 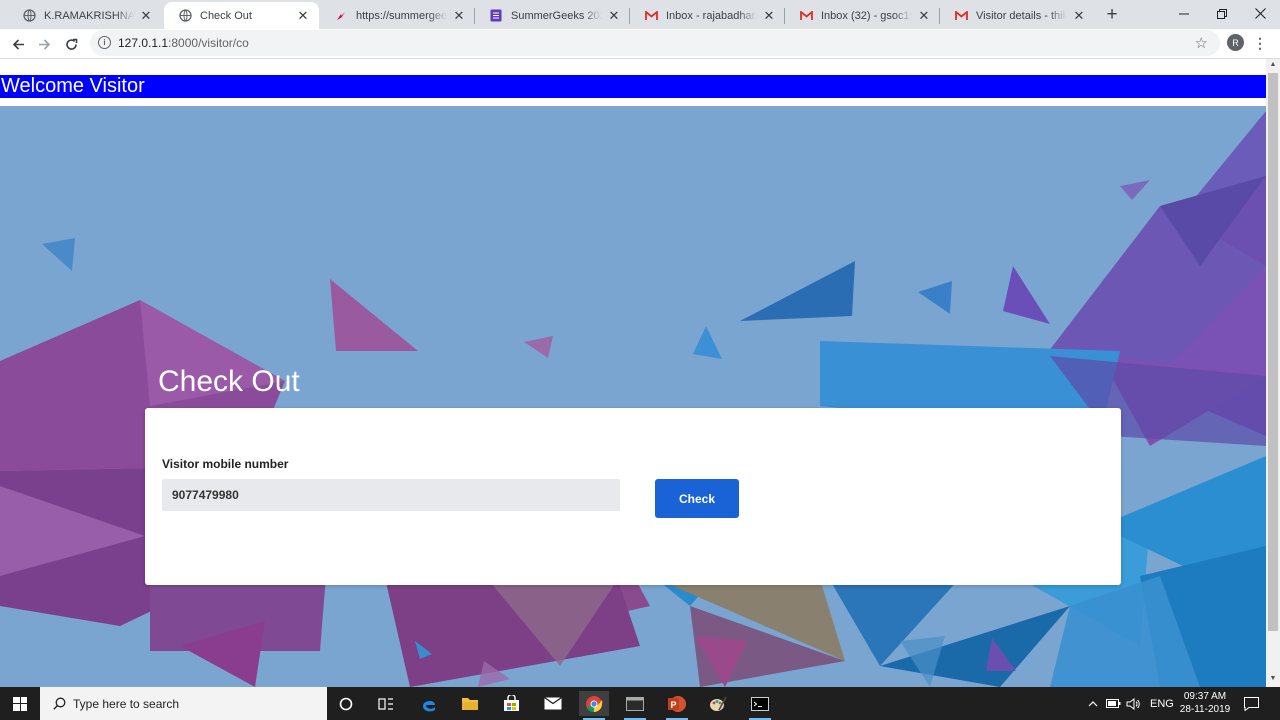 What do you see at coordinates (183, 703) in the screenshot?
I see `taskbar-search: Type here to search` at bounding box center [183, 703].